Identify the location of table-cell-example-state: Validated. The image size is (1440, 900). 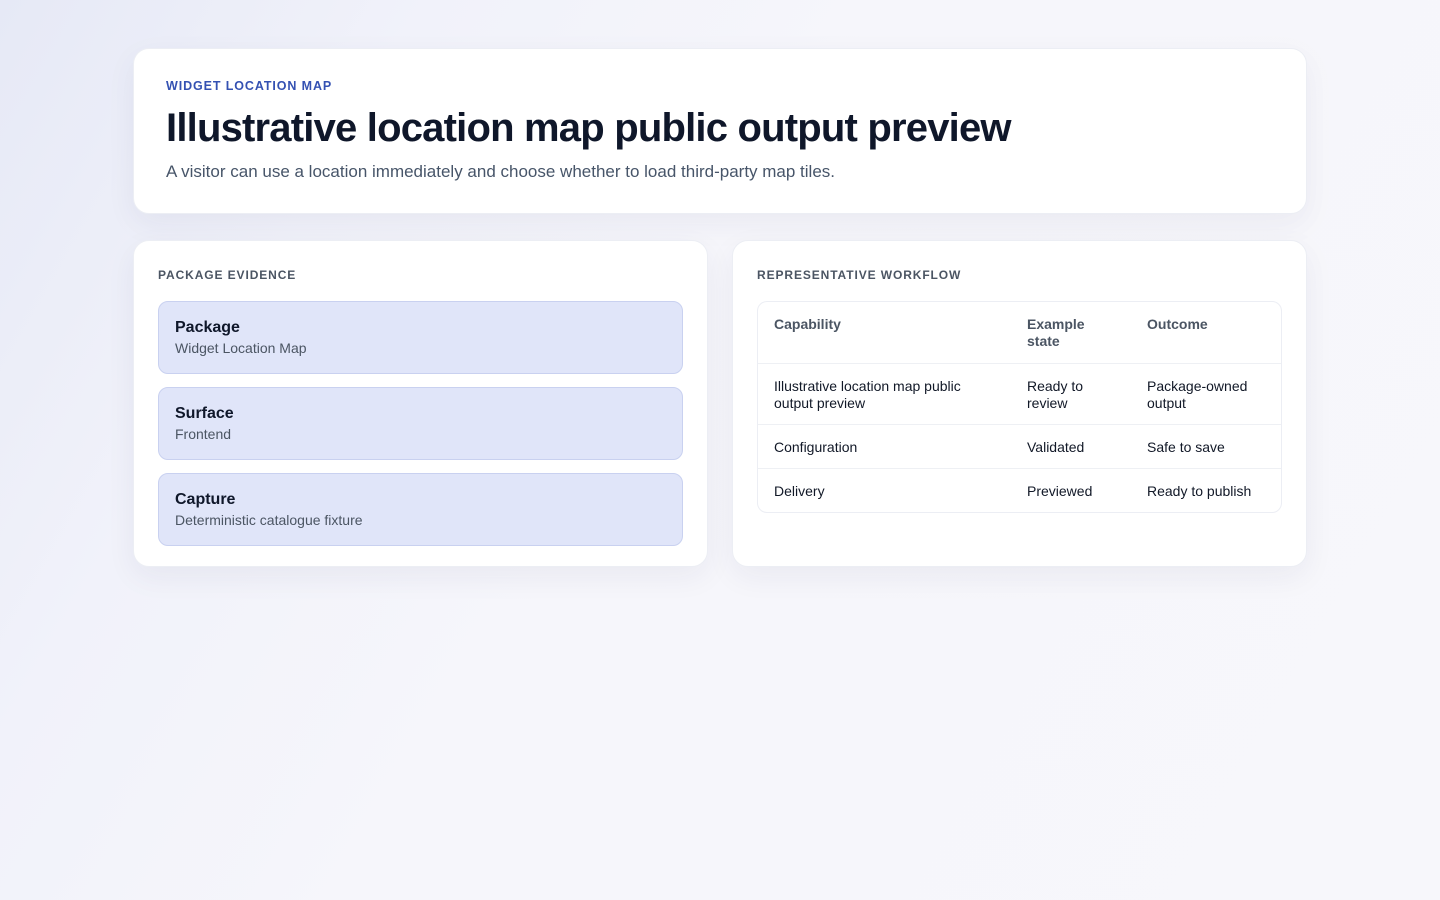
(1071, 446).